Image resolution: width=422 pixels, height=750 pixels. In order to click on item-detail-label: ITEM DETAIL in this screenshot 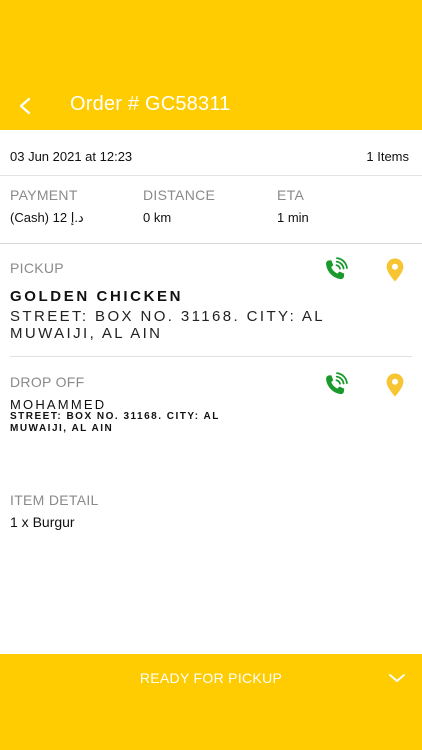, I will do `click(54, 500)`.